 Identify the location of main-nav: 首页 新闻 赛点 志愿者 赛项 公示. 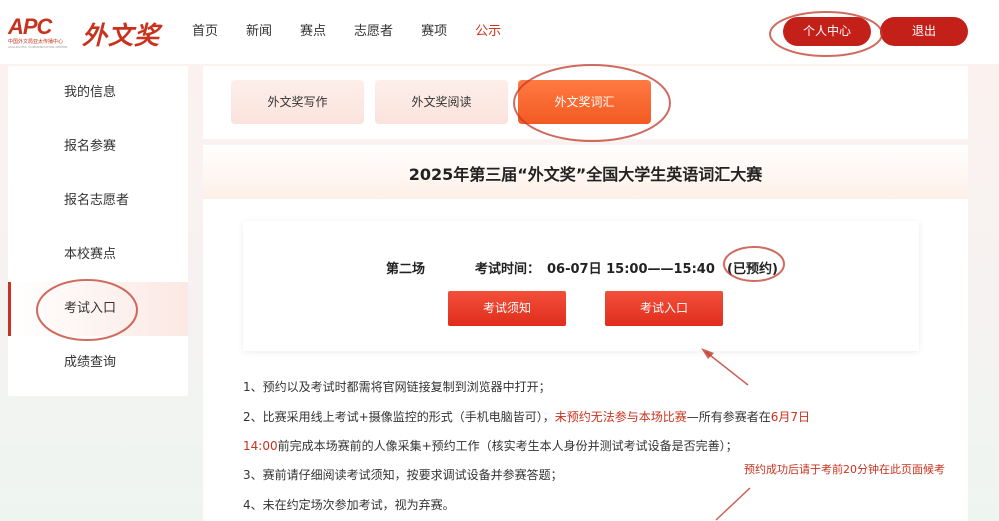
(360, 32).